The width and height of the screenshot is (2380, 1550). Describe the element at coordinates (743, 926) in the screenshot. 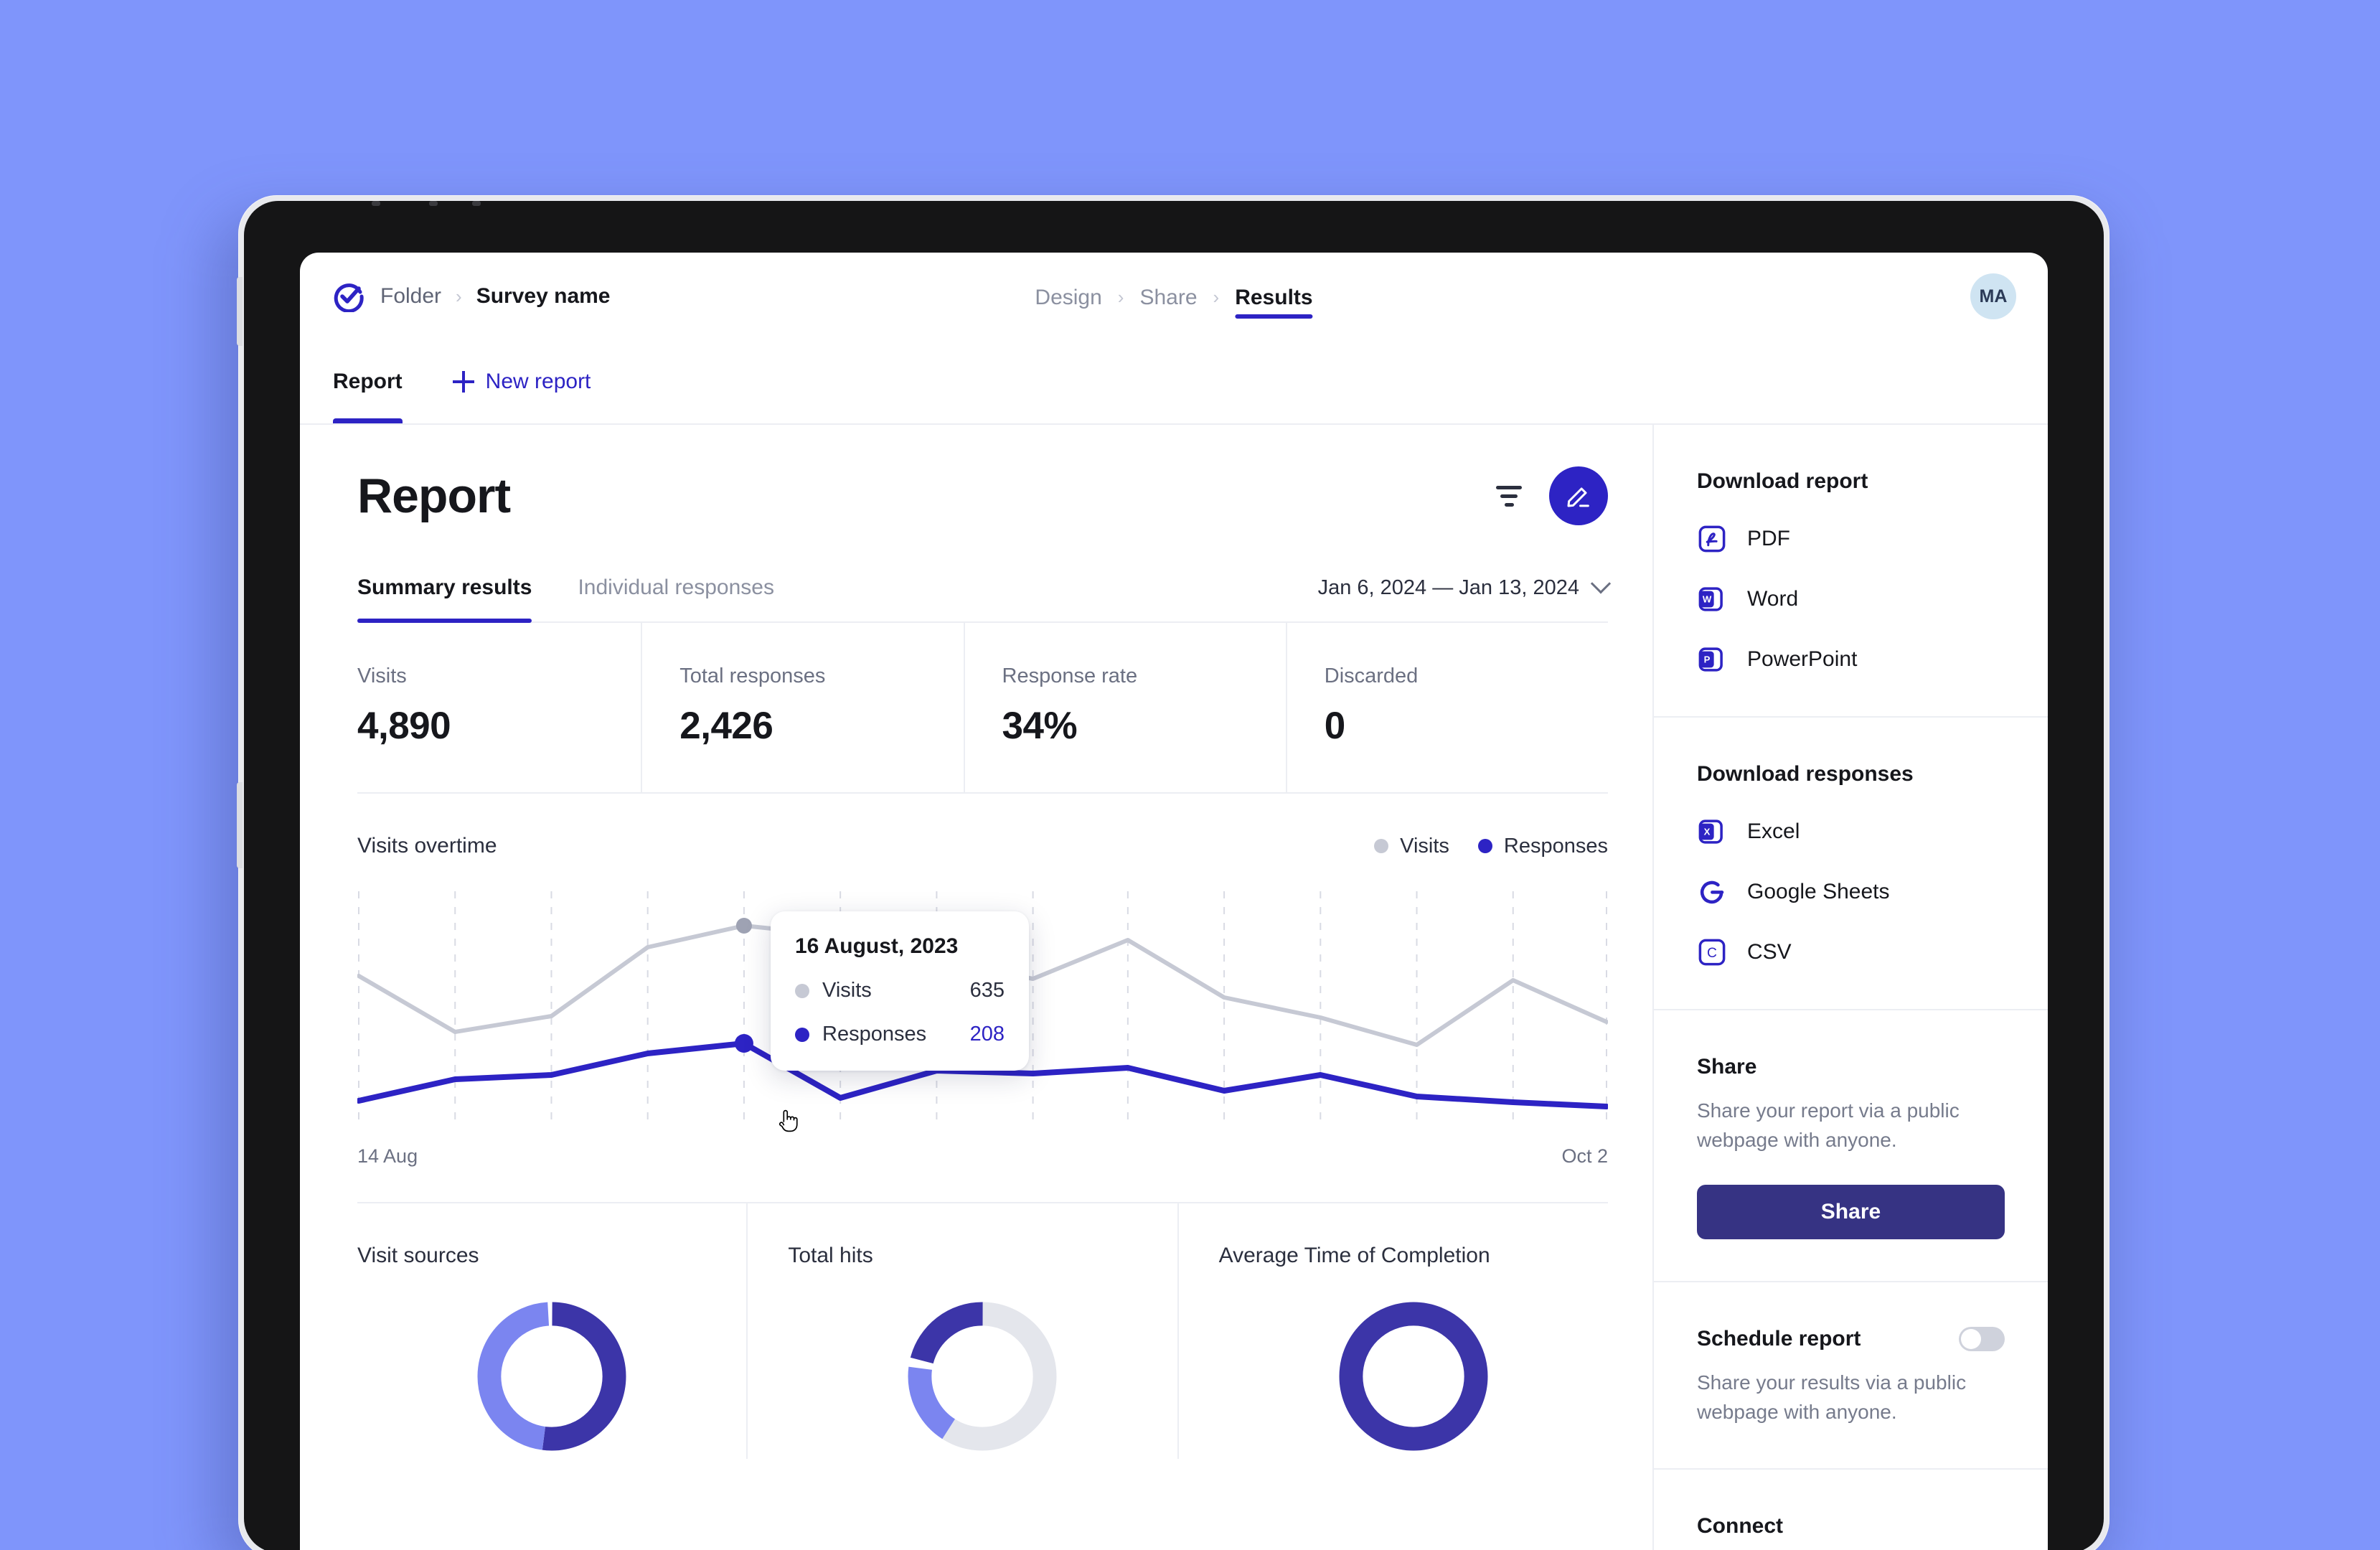

I see `chart-point-visits` at that location.